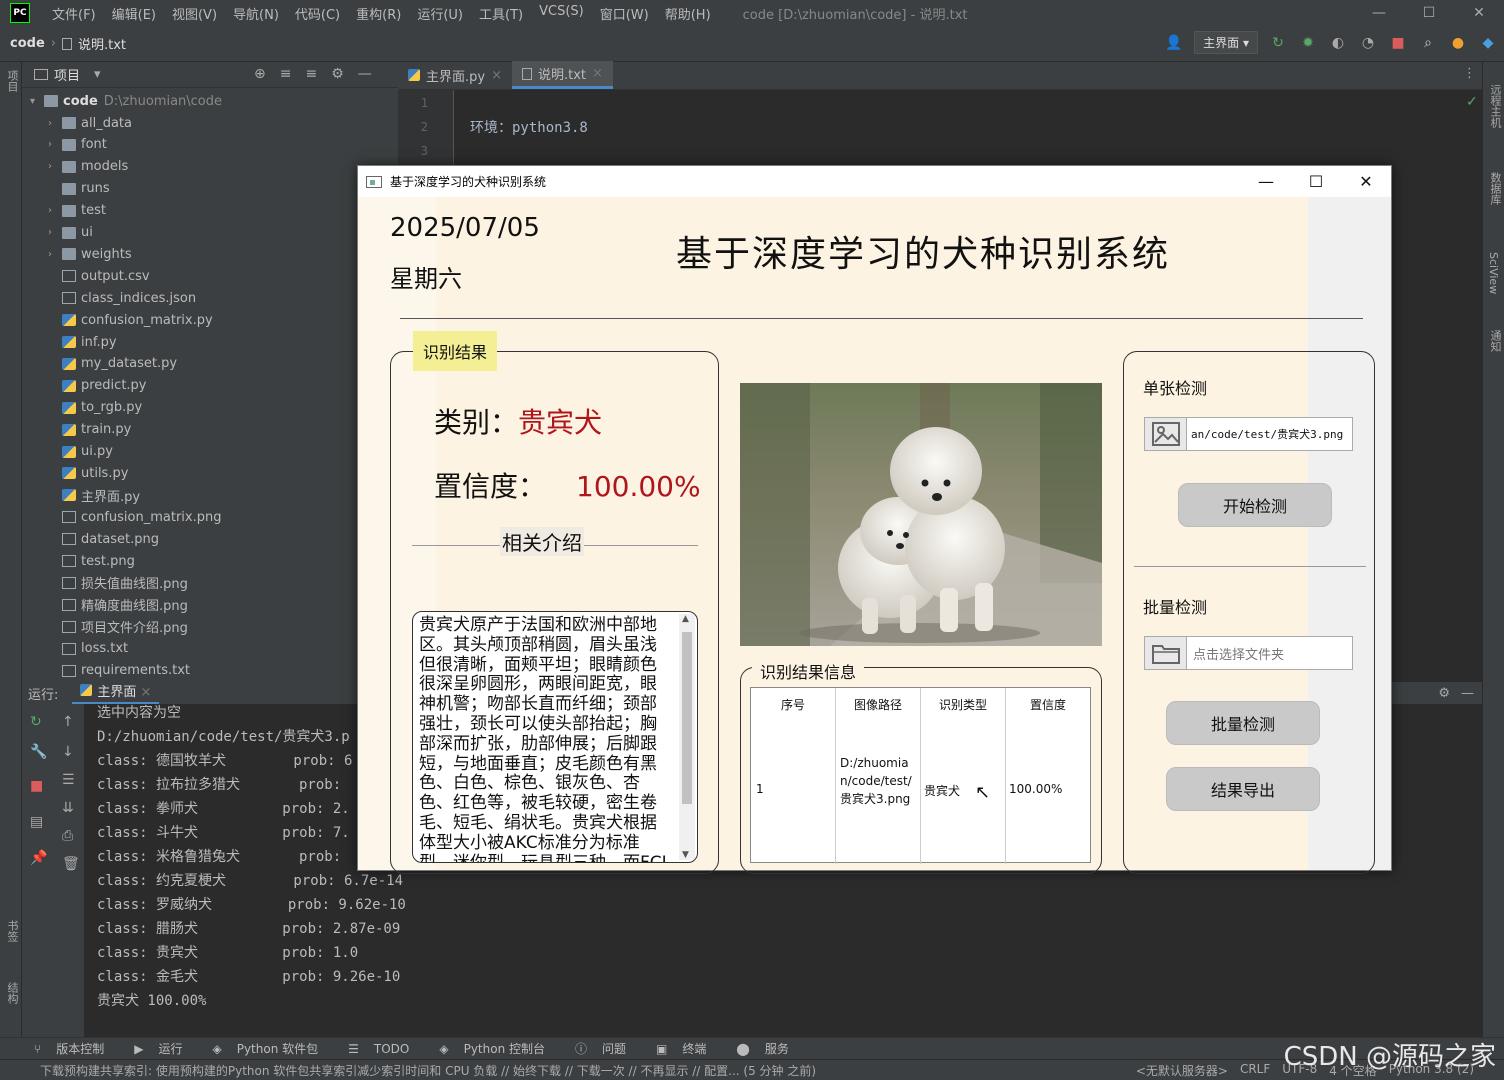 The height and width of the screenshot is (1080, 1504). Describe the element at coordinates (67, 836) in the screenshot. I see `print-icon: ⎙` at that location.